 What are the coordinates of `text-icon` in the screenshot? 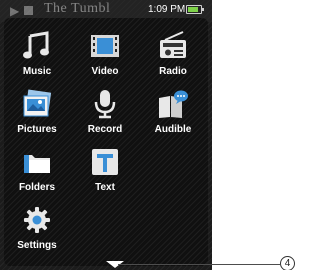 It's located at (105, 162).